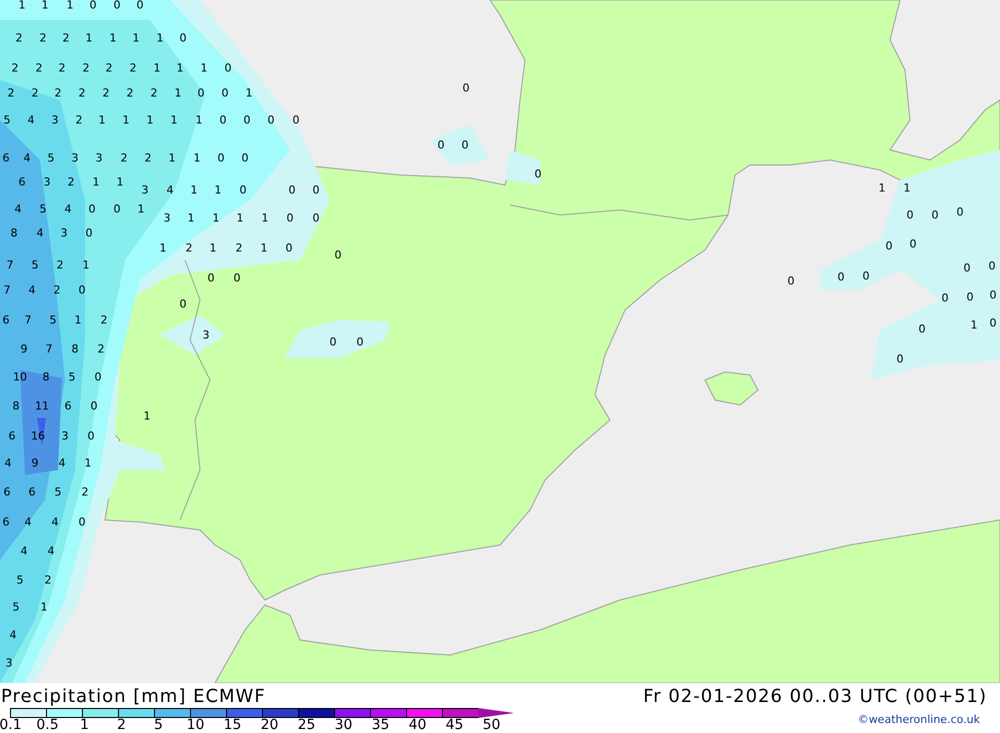 This screenshot has width=1000, height=733. What do you see at coordinates (121, 725) in the screenshot?
I see `legend-label: 2` at bounding box center [121, 725].